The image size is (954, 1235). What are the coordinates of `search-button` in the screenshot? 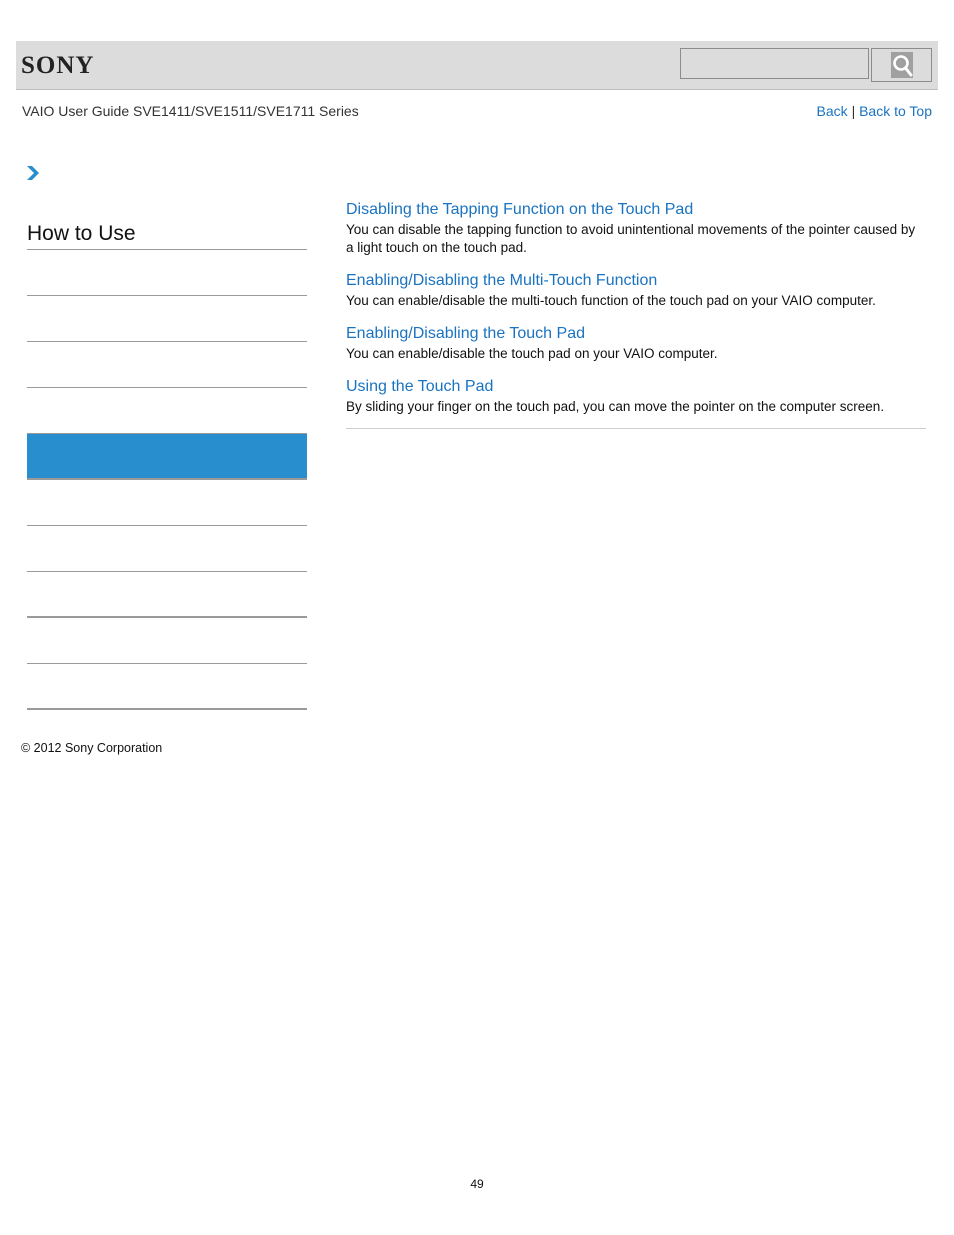 It's located at (901, 65).